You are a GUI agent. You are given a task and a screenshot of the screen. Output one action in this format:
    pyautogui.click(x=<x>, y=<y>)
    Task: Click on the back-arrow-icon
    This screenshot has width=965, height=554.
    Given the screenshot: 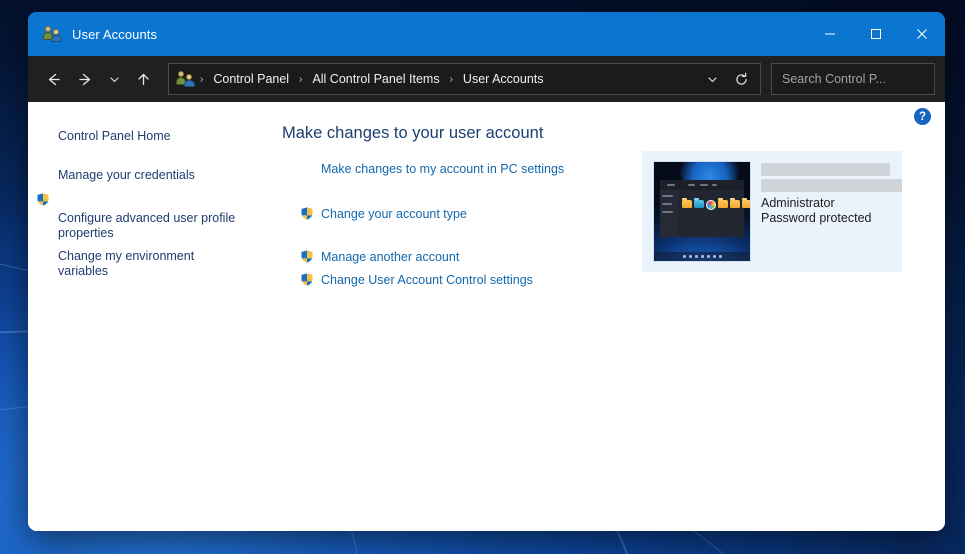 What is the action you would take?
    pyautogui.click(x=54, y=79)
    